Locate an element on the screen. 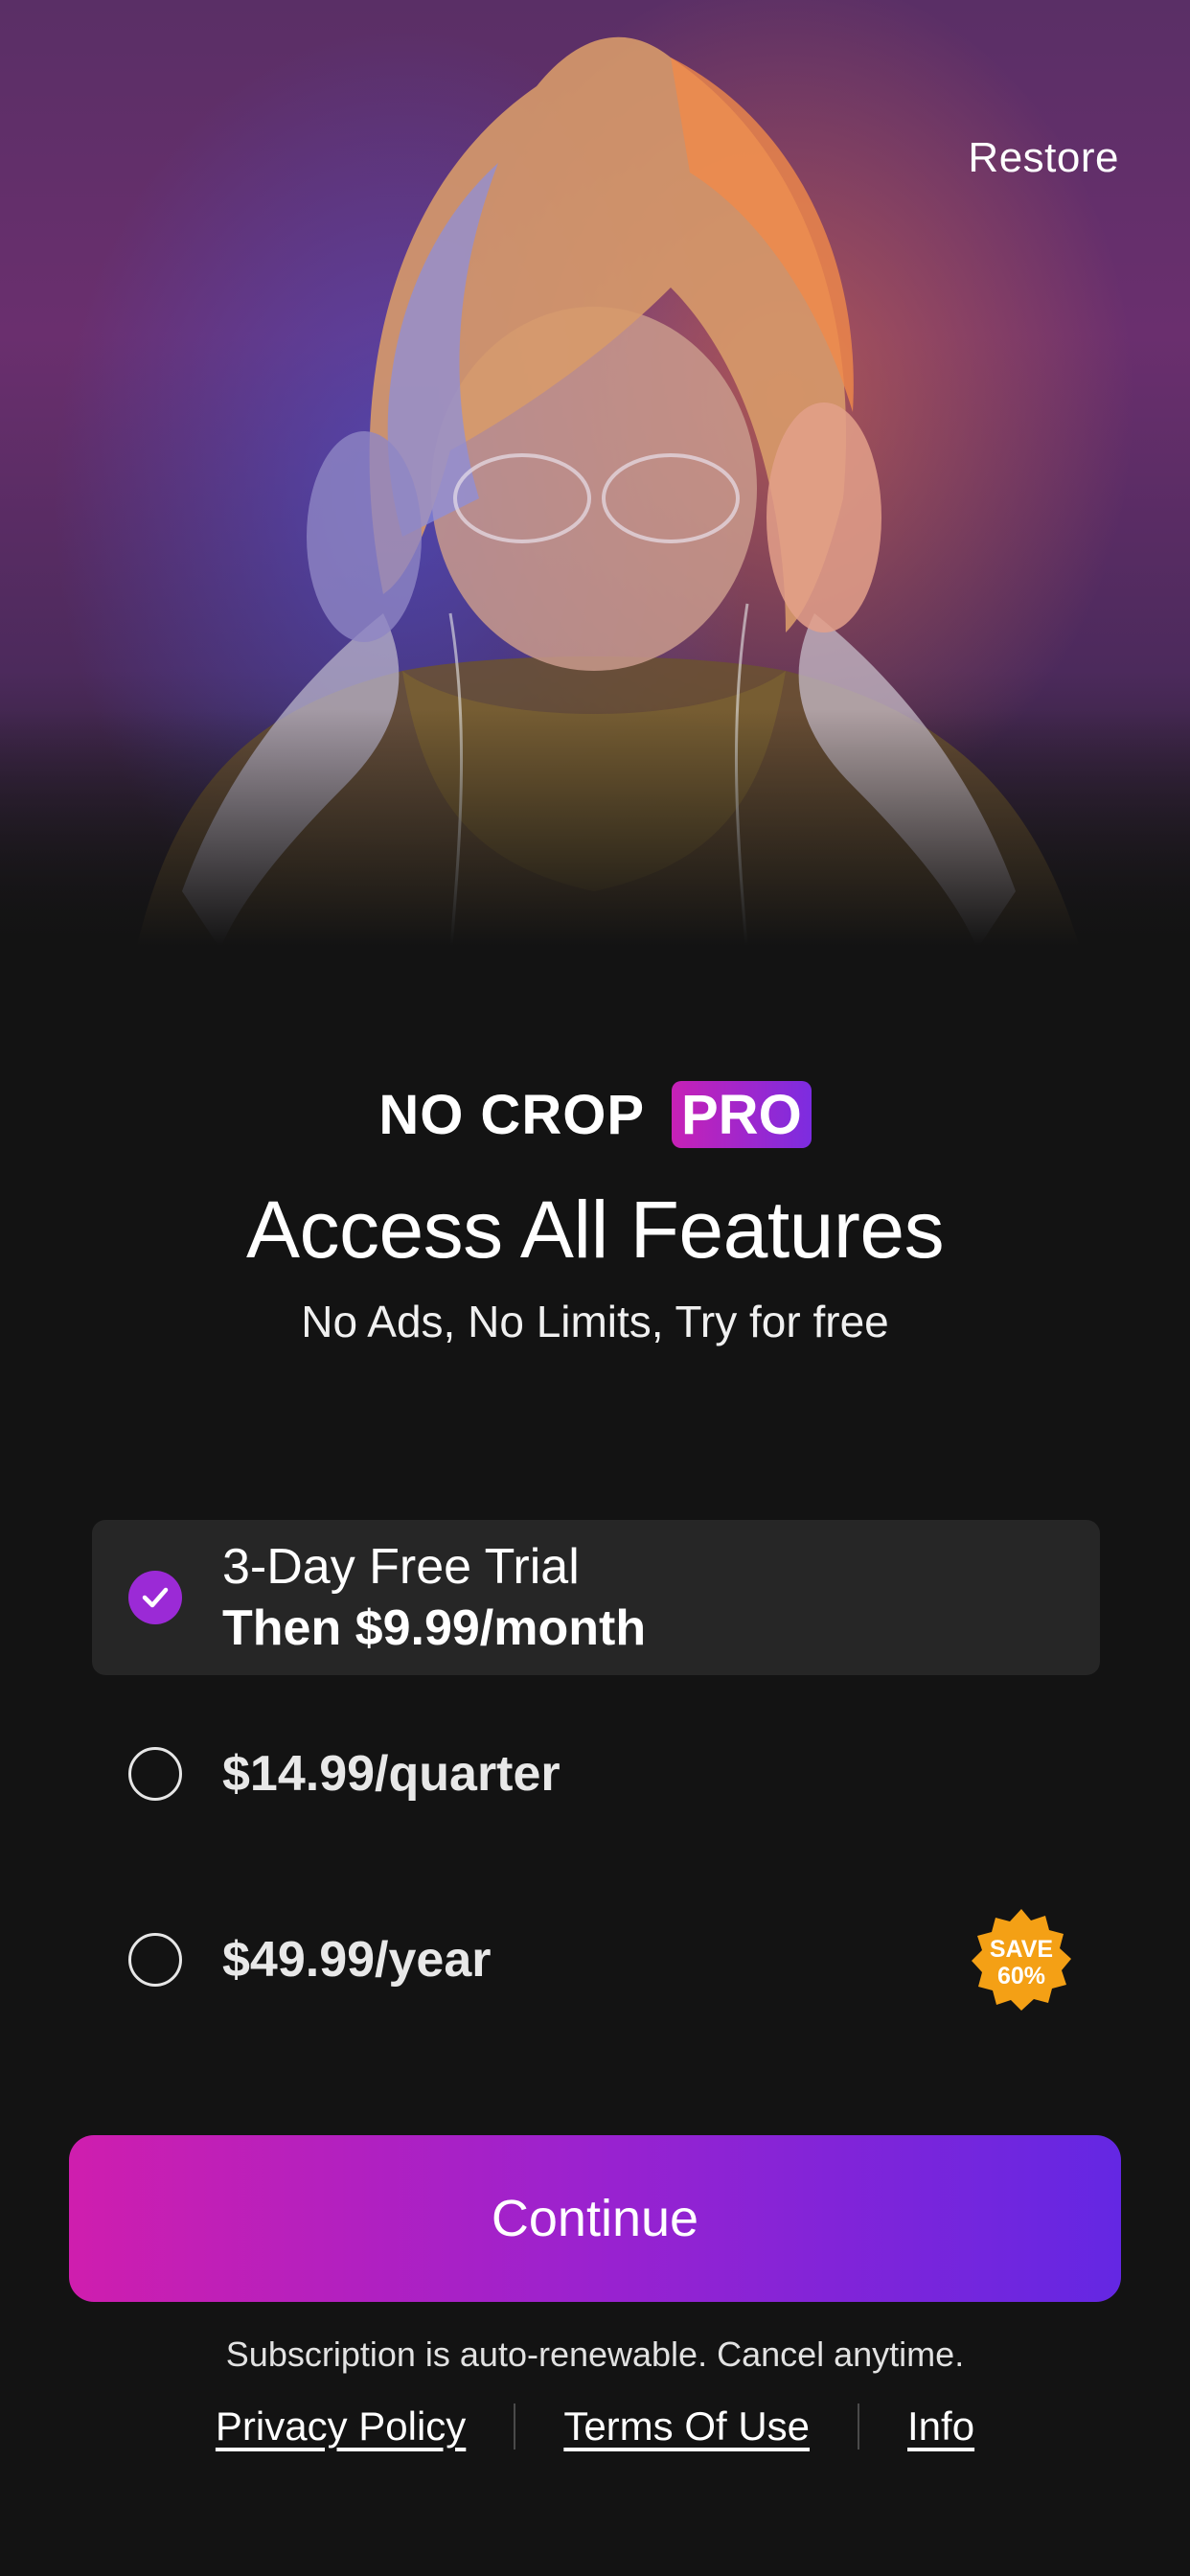  radio-selected is located at coordinates (155, 1598).